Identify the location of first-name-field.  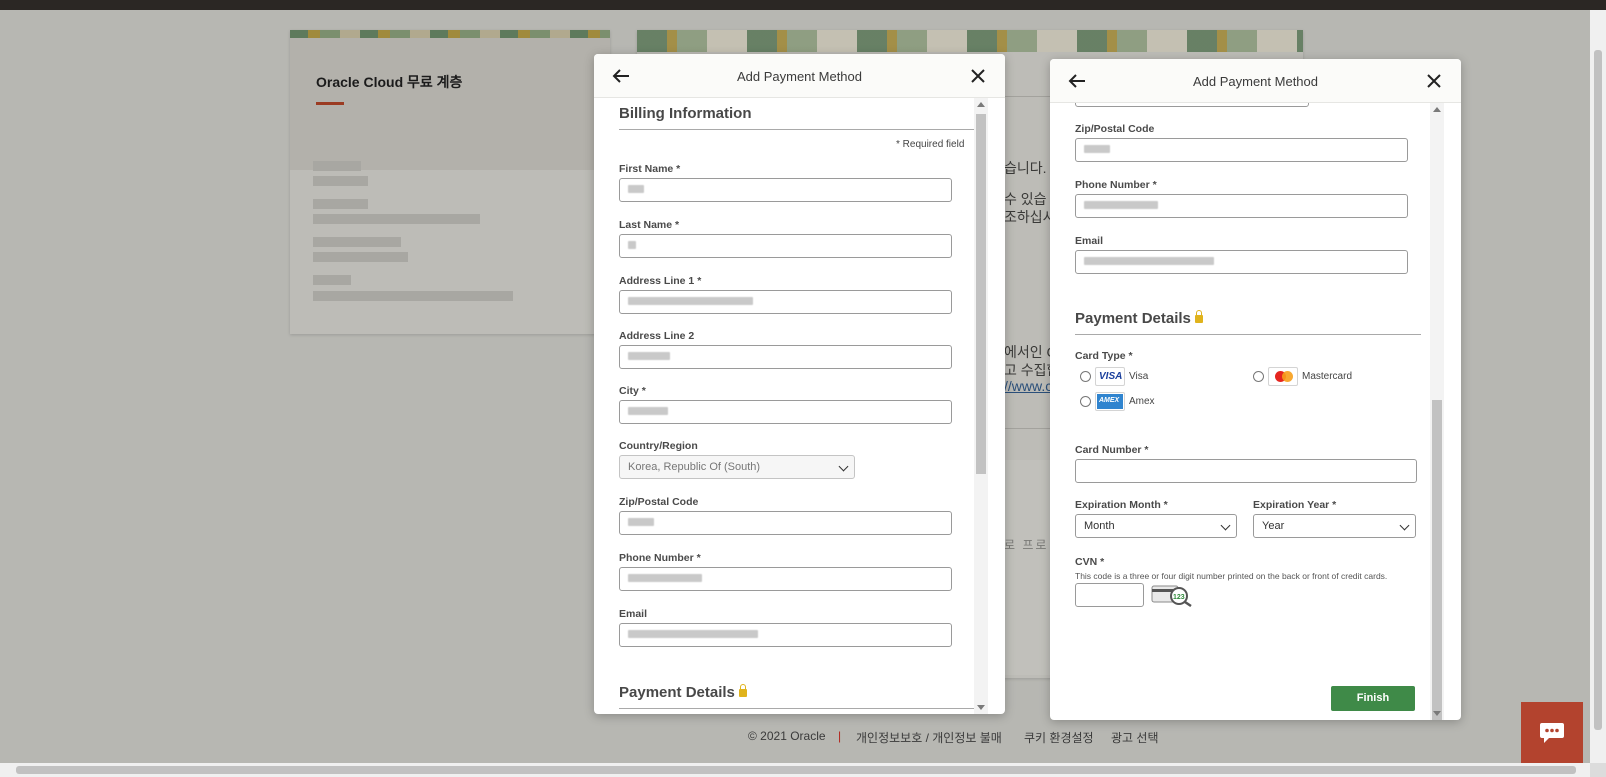
(785, 190).